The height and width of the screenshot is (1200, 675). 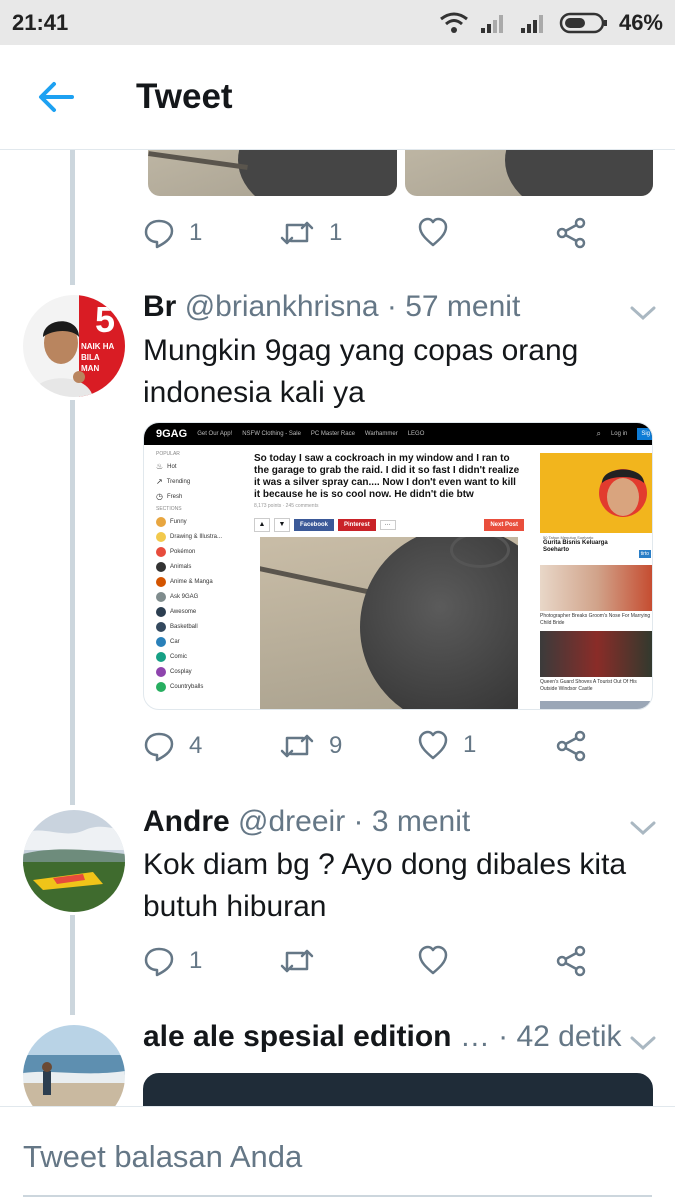 I want to click on reply-count: 1, so click(x=196, y=960).